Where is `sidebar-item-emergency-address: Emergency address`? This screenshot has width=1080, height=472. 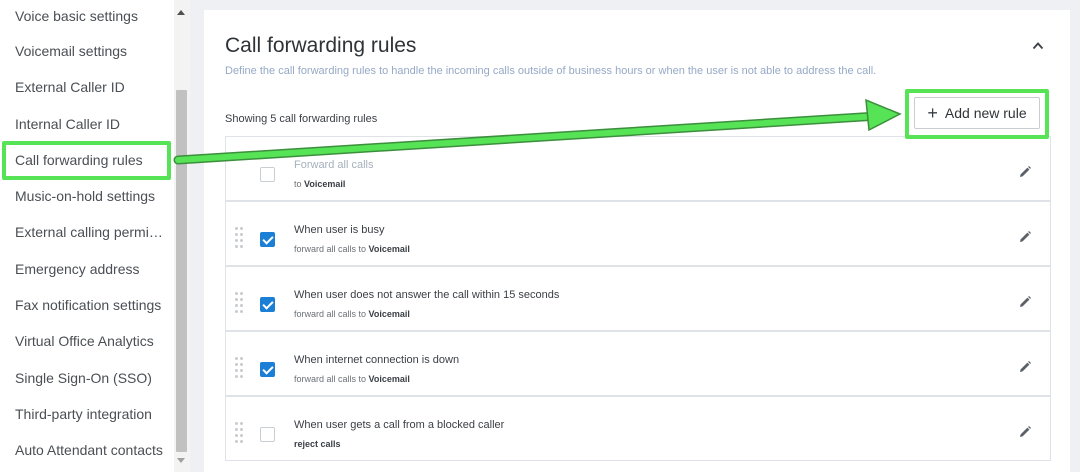
sidebar-item-emergency-address: Emergency address is located at coordinates (90, 269).